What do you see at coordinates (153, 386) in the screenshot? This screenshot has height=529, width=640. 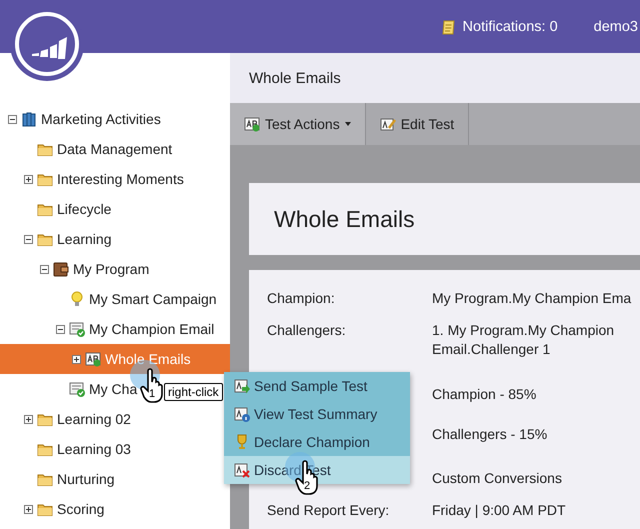 I see `hand-cursor-icon` at bounding box center [153, 386].